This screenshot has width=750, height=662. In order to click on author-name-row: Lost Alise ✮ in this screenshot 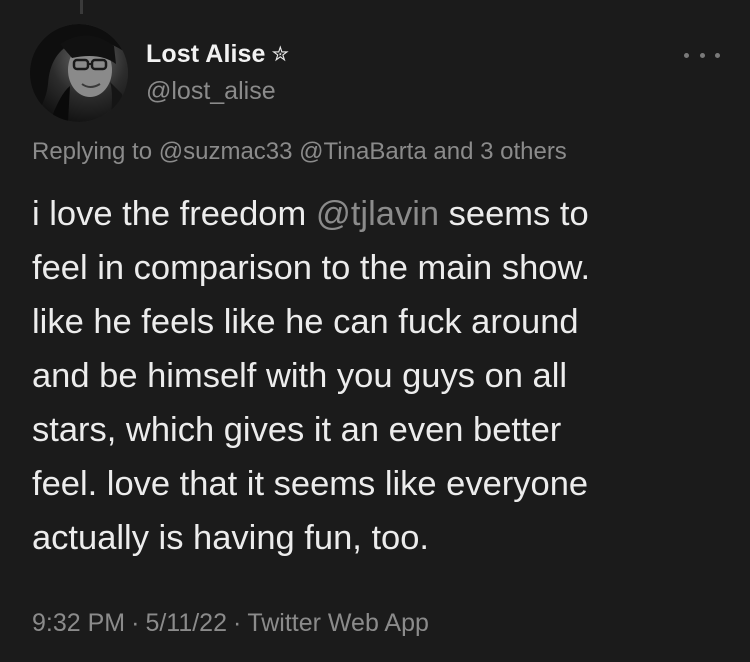, I will do `click(217, 54)`.